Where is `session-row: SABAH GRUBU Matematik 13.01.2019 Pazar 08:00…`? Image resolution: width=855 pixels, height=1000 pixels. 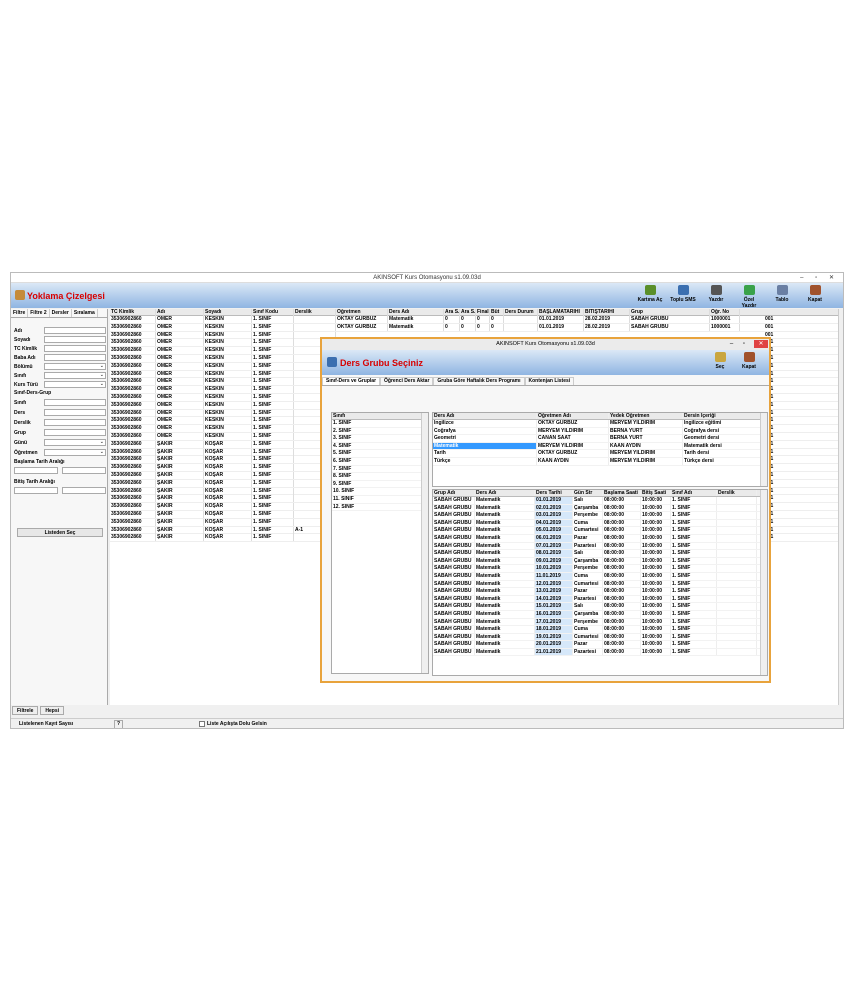
session-row: SABAH GRUBU Matematik 13.01.2019 Pazar 08:00… is located at coordinates (600, 592).